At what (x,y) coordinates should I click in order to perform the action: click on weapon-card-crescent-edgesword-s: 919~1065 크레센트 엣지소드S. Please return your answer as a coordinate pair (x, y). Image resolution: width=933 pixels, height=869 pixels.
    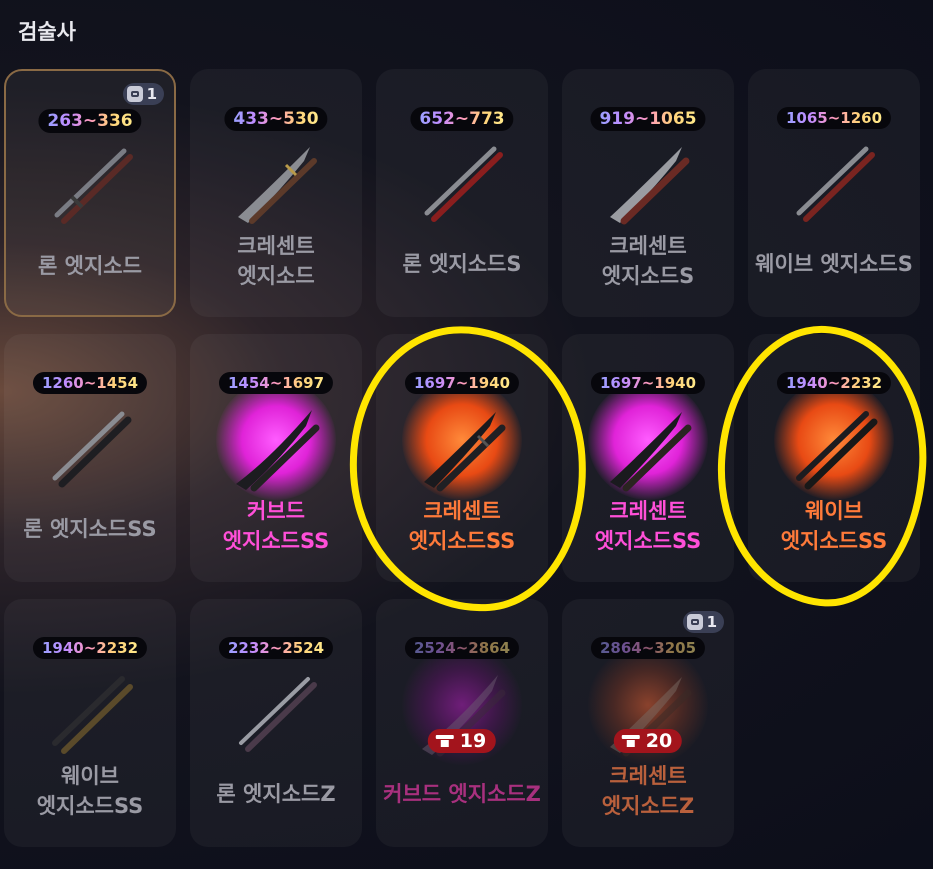
    Looking at the image, I should click on (648, 193).